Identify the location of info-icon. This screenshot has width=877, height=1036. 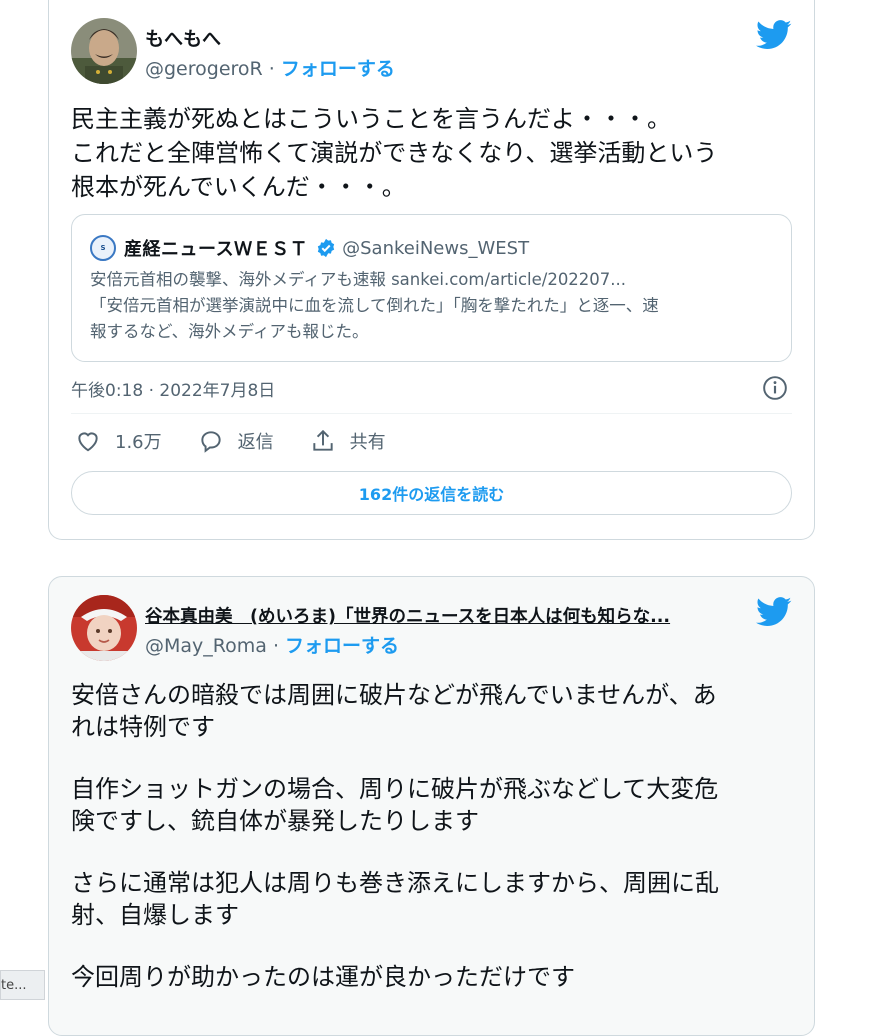
(775, 388).